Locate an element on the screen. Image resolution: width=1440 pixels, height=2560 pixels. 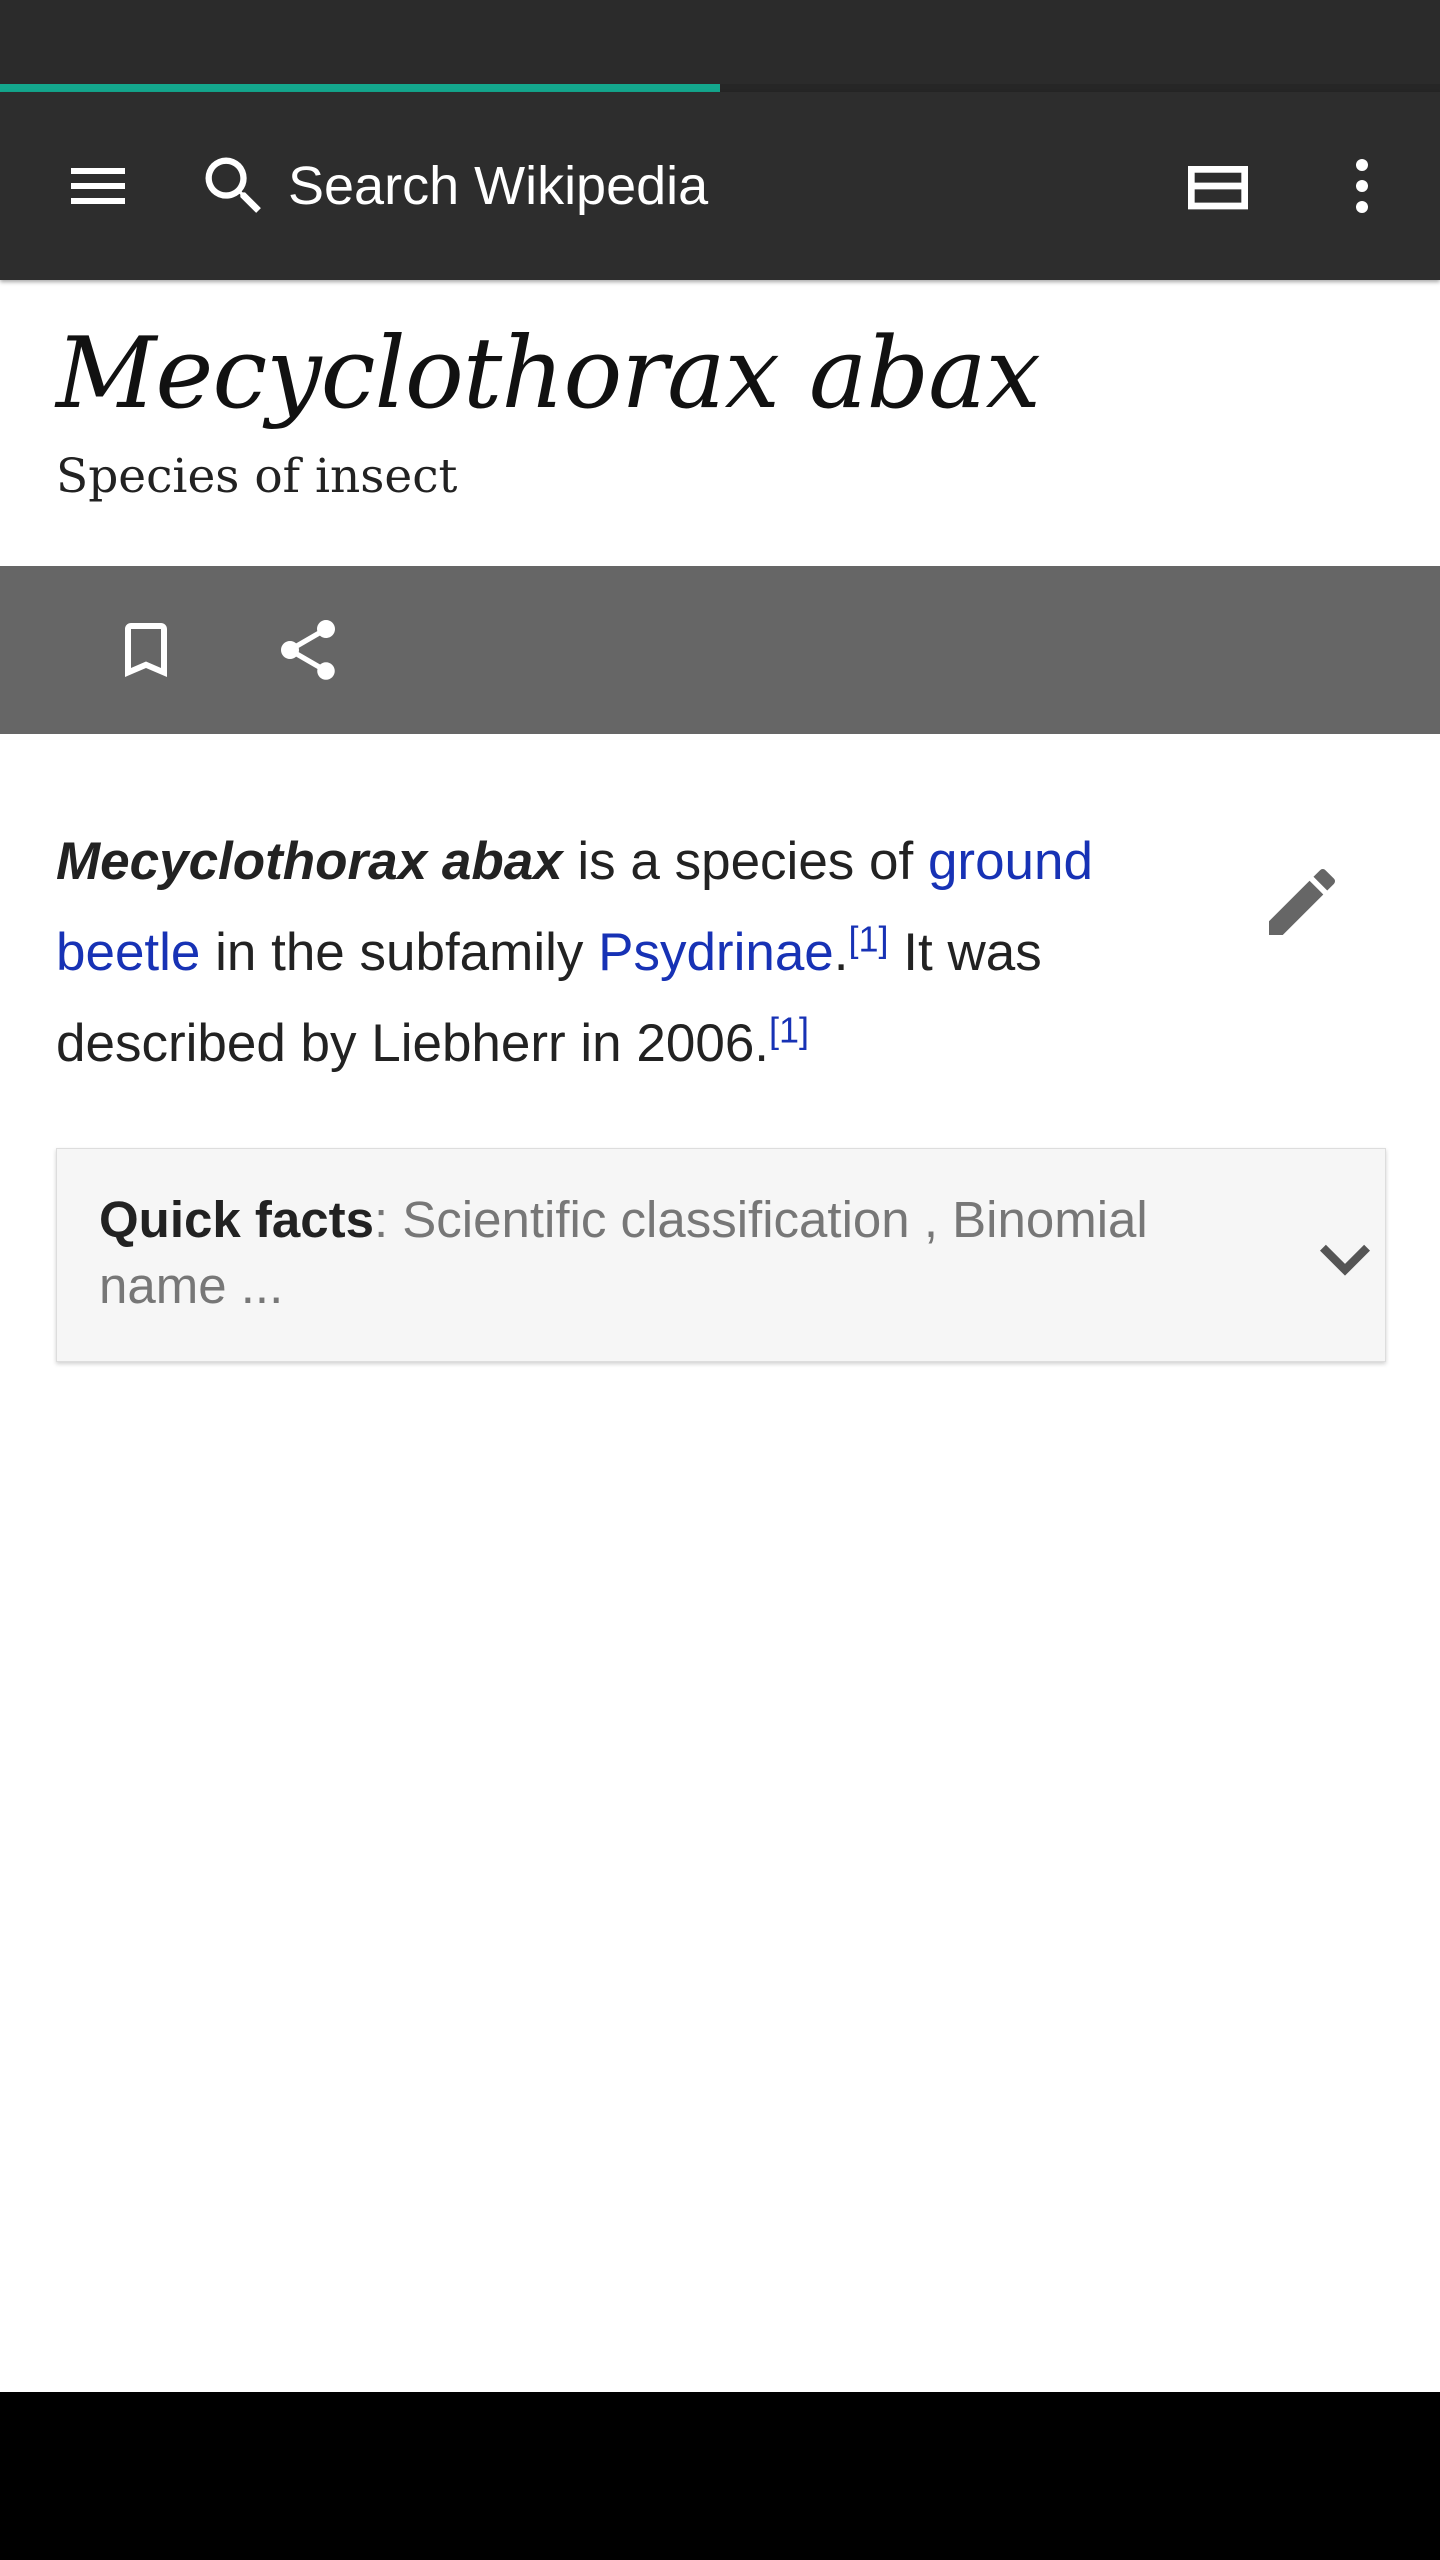
link-psydrinae: Psydrinae is located at coordinates (716, 952).